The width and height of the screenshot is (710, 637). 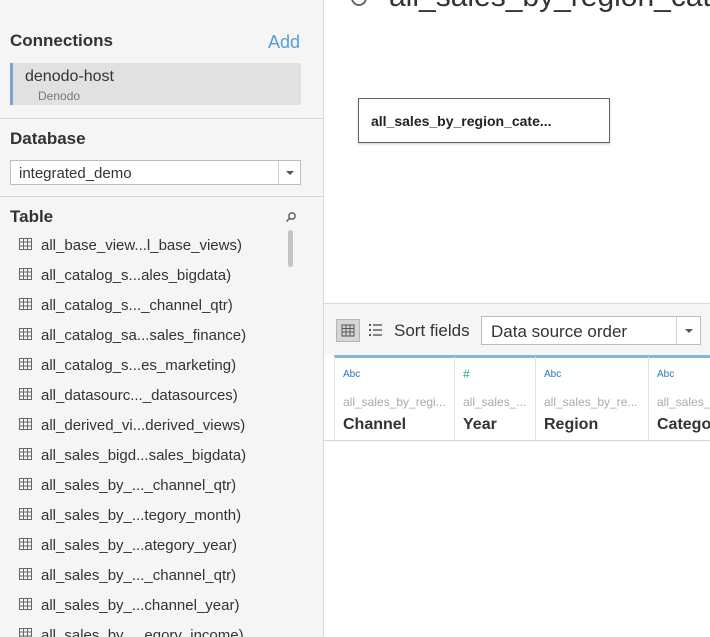 I want to click on table-list-item-label: all_base_view...l_base_views), so click(x=141, y=245).